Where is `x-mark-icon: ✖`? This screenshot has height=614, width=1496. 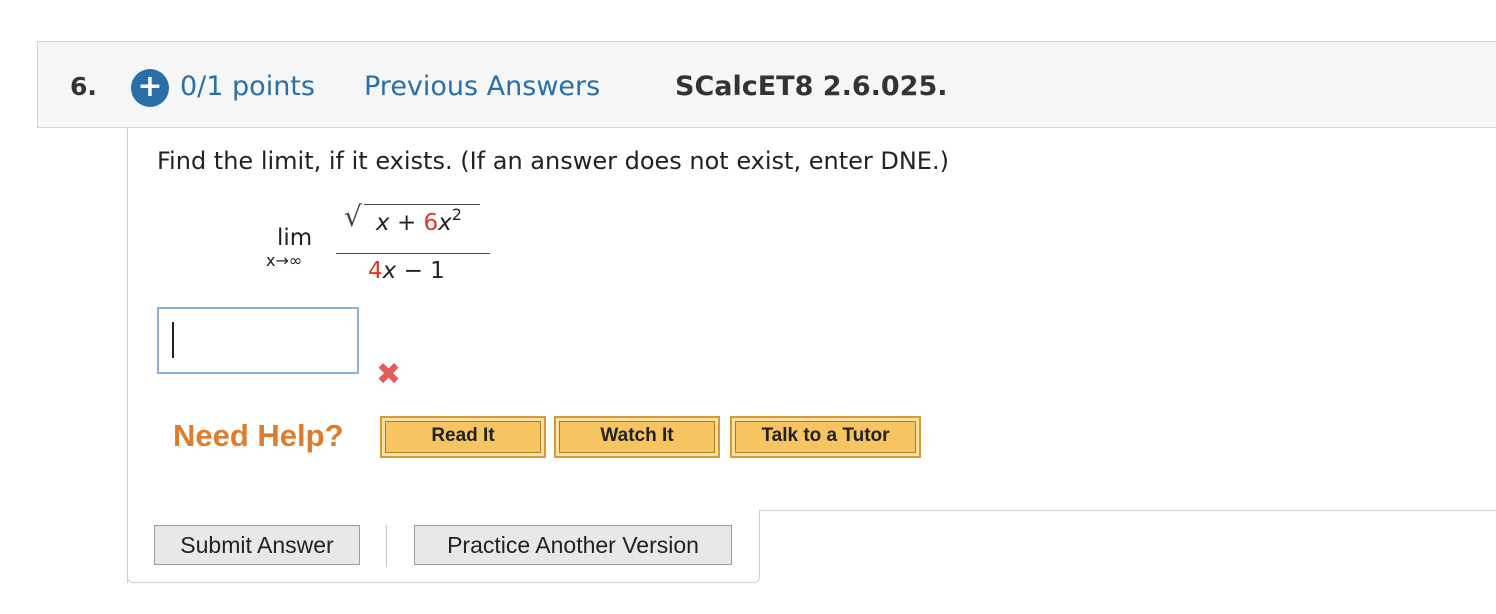
x-mark-icon: ✖ is located at coordinates (389, 374).